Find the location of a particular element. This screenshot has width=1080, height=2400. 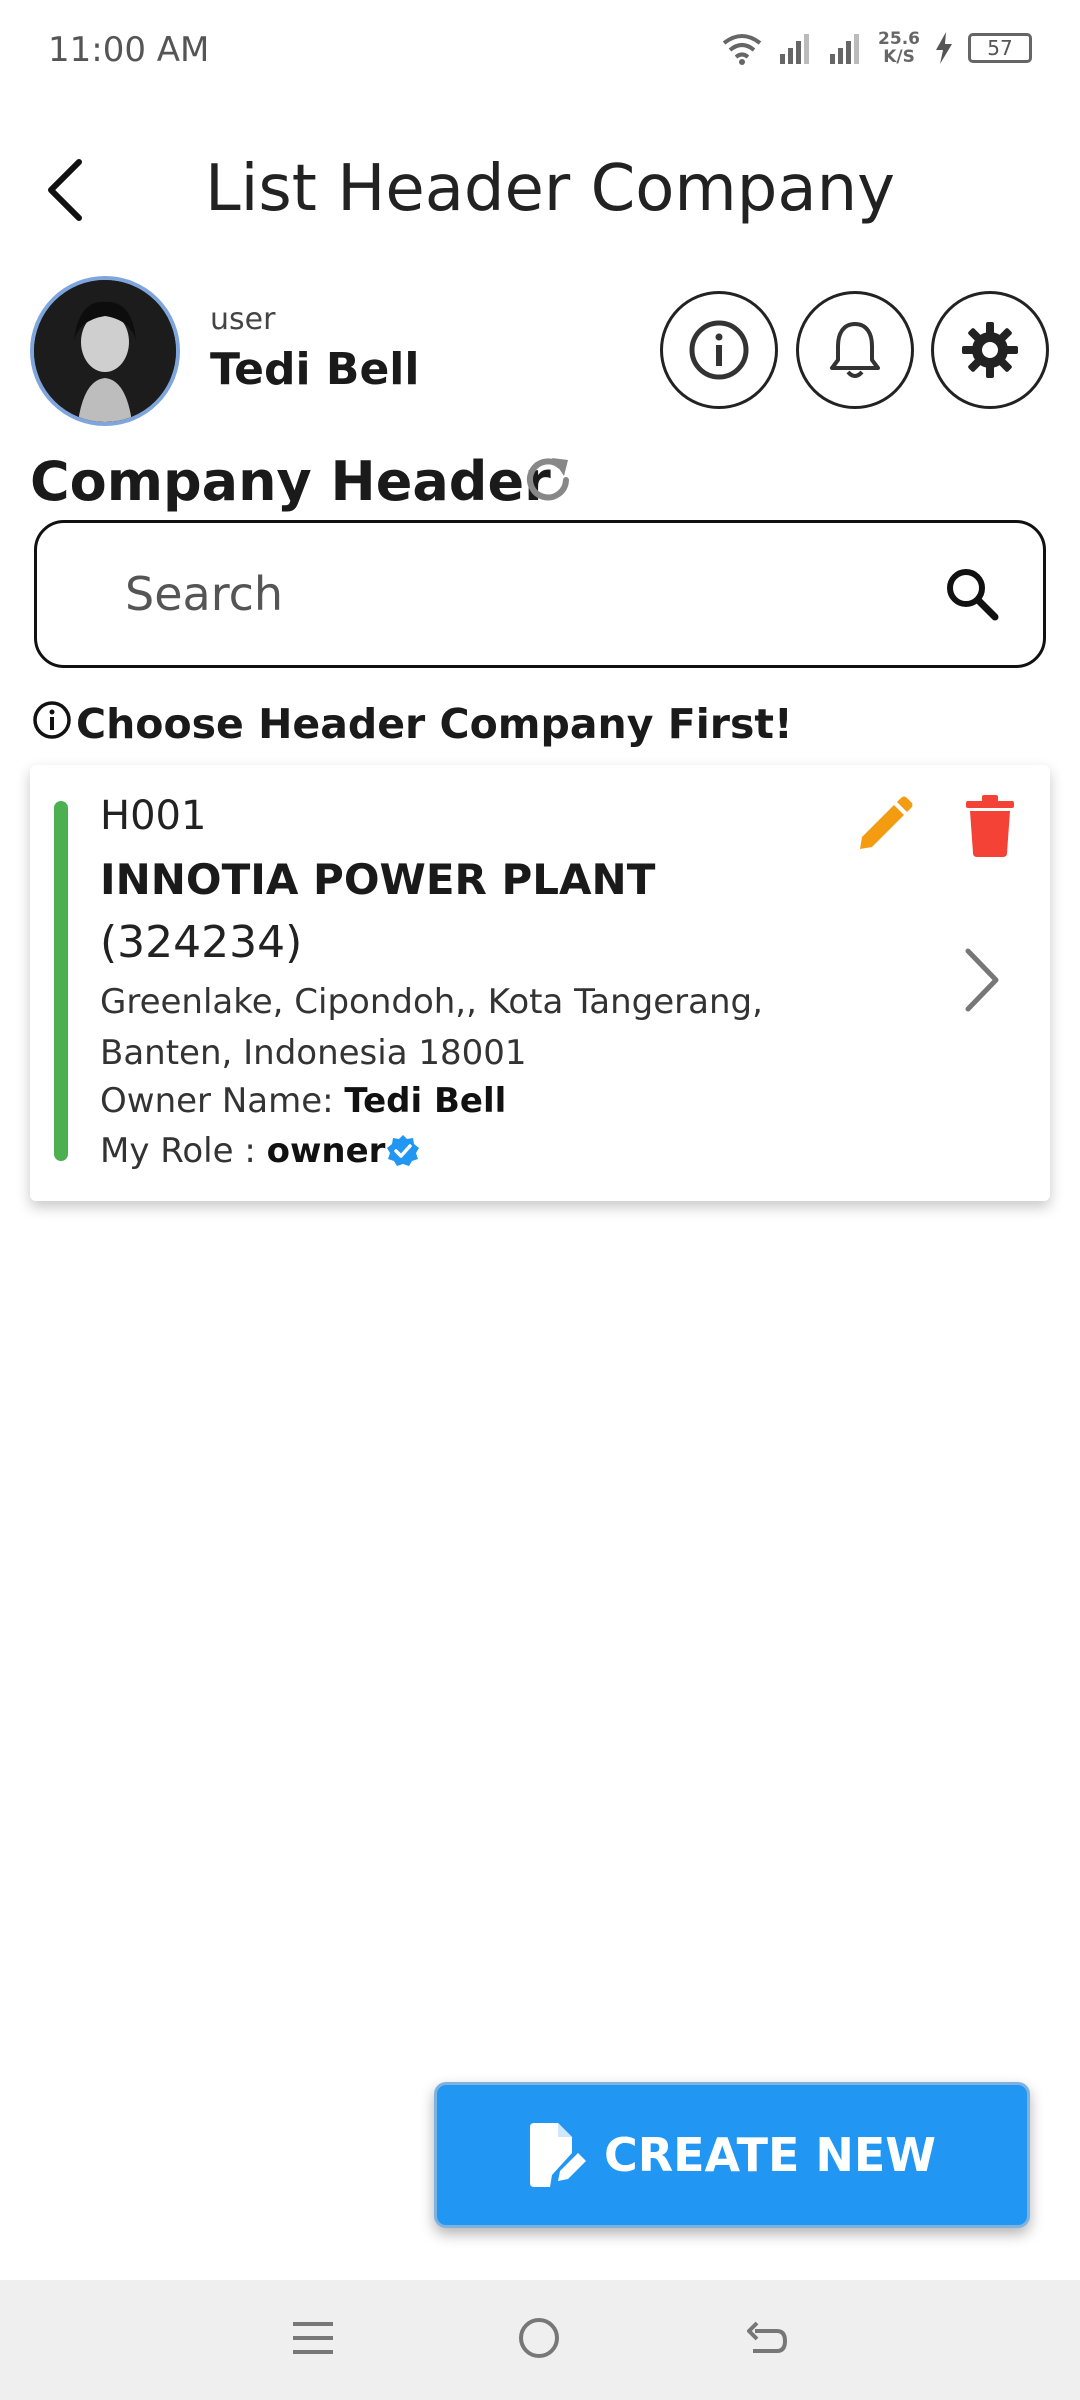

trash-icon is located at coordinates (990, 826).